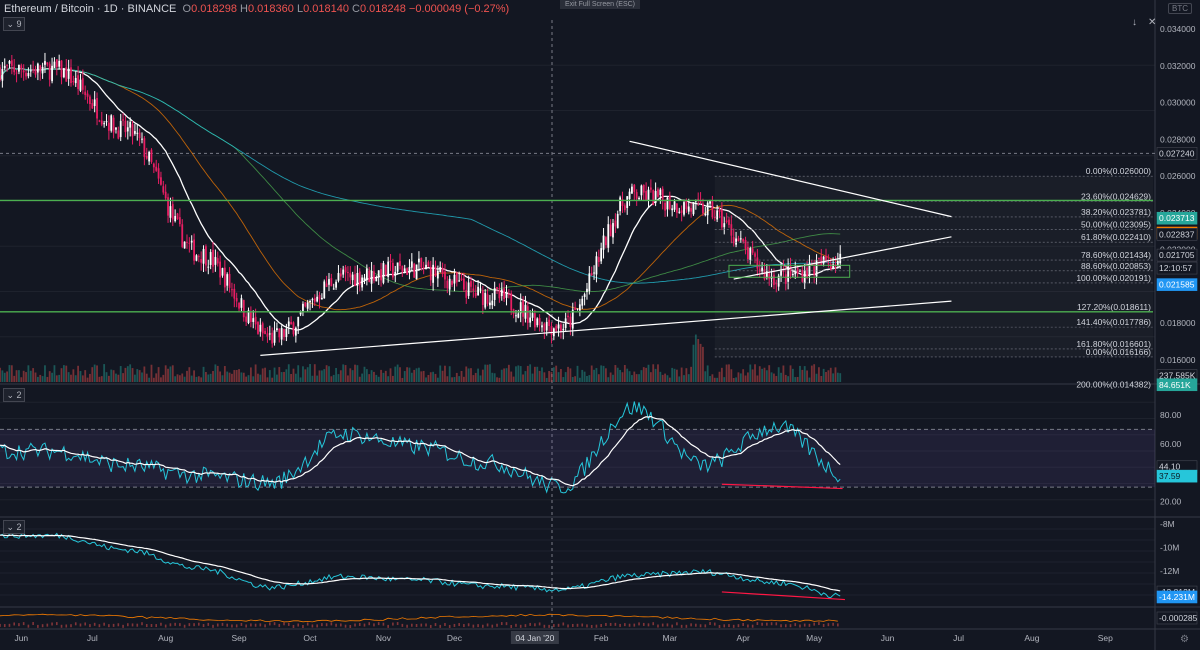 The image size is (1200, 650). Describe the element at coordinates (1177, 218) in the screenshot. I see `price-tag-text: 0.023713` at that location.